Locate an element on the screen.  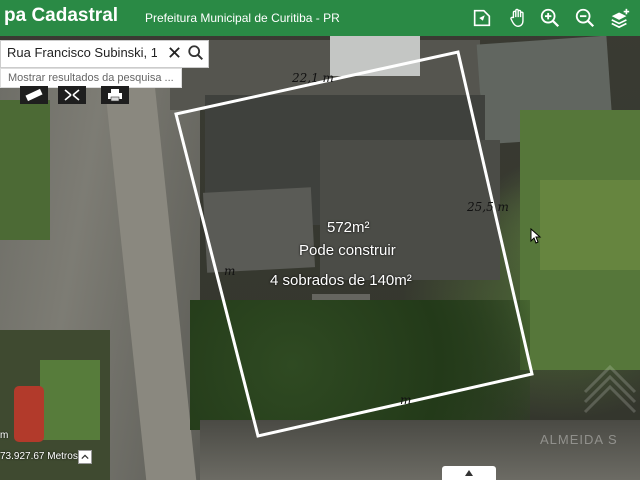
layers-button is located at coordinates (620, 18).